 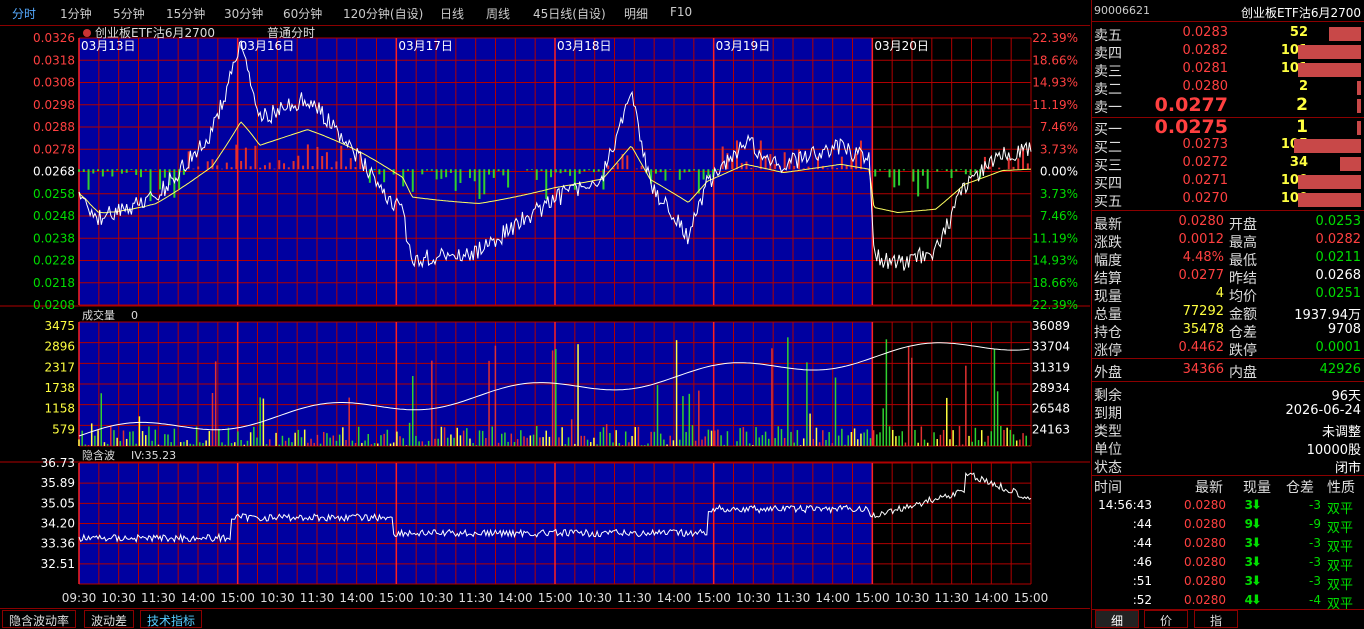 What do you see at coordinates (636, 13) in the screenshot?
I see `period-tab: 明细` at bounding box center [636, 13].